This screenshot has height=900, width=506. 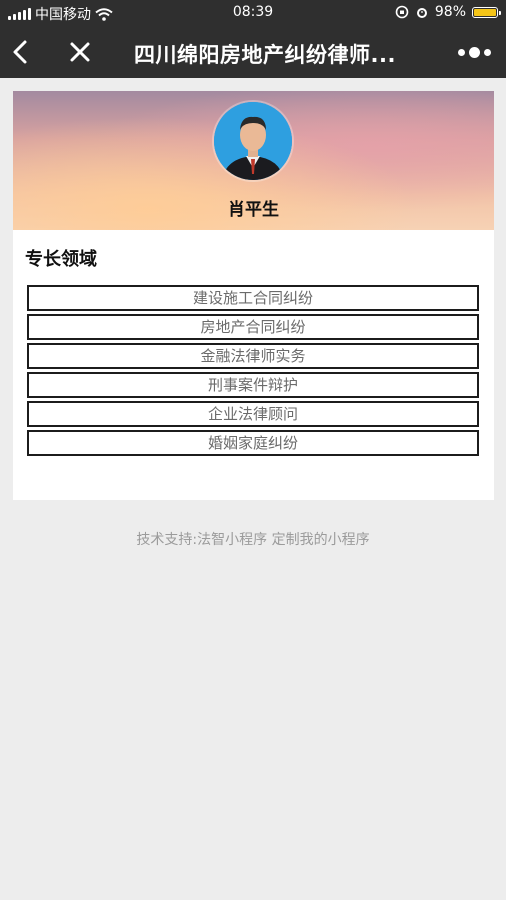 I want to click on lawyer-portrait, so click(x=253, y=141).